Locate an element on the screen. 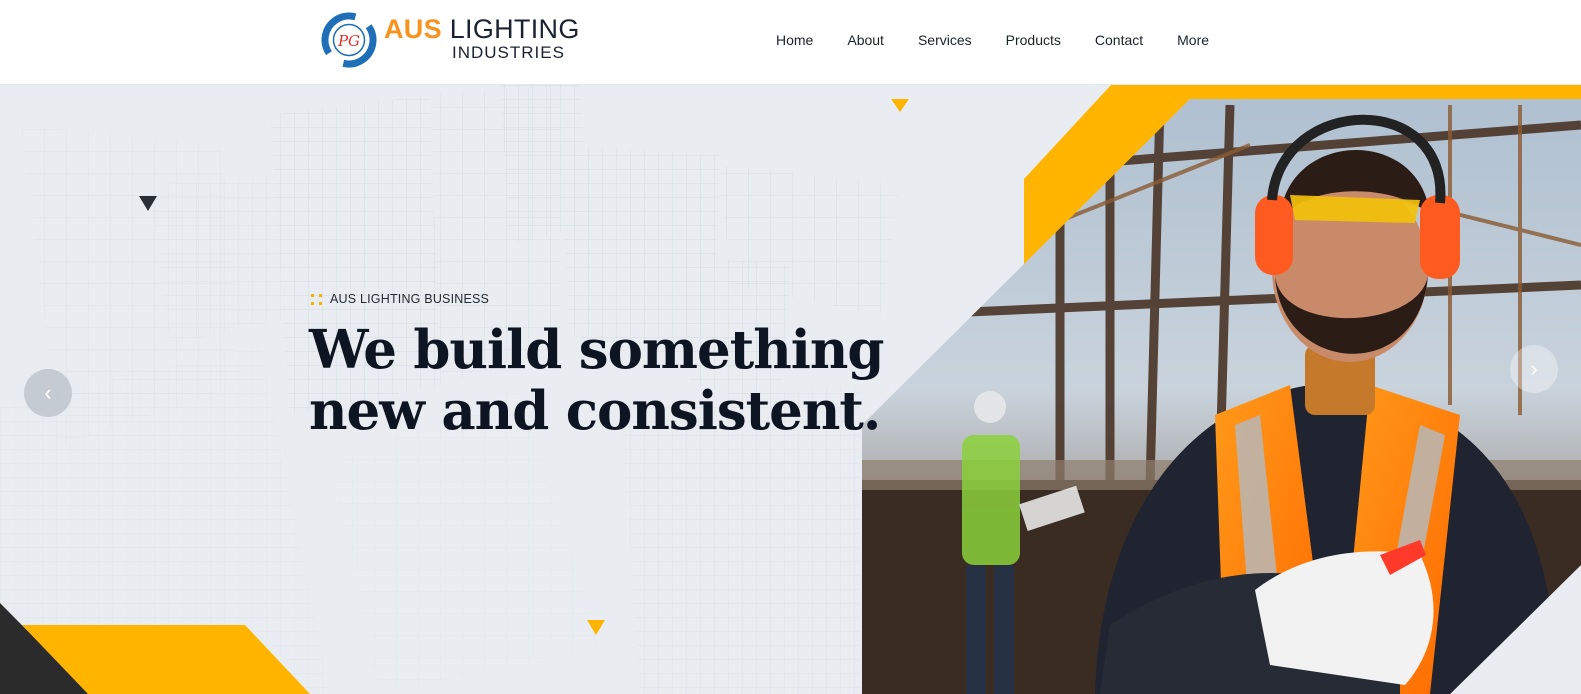  hero-eyebrow: AUS LIGHTING BUSINESS is located at coordinates (400, 299).